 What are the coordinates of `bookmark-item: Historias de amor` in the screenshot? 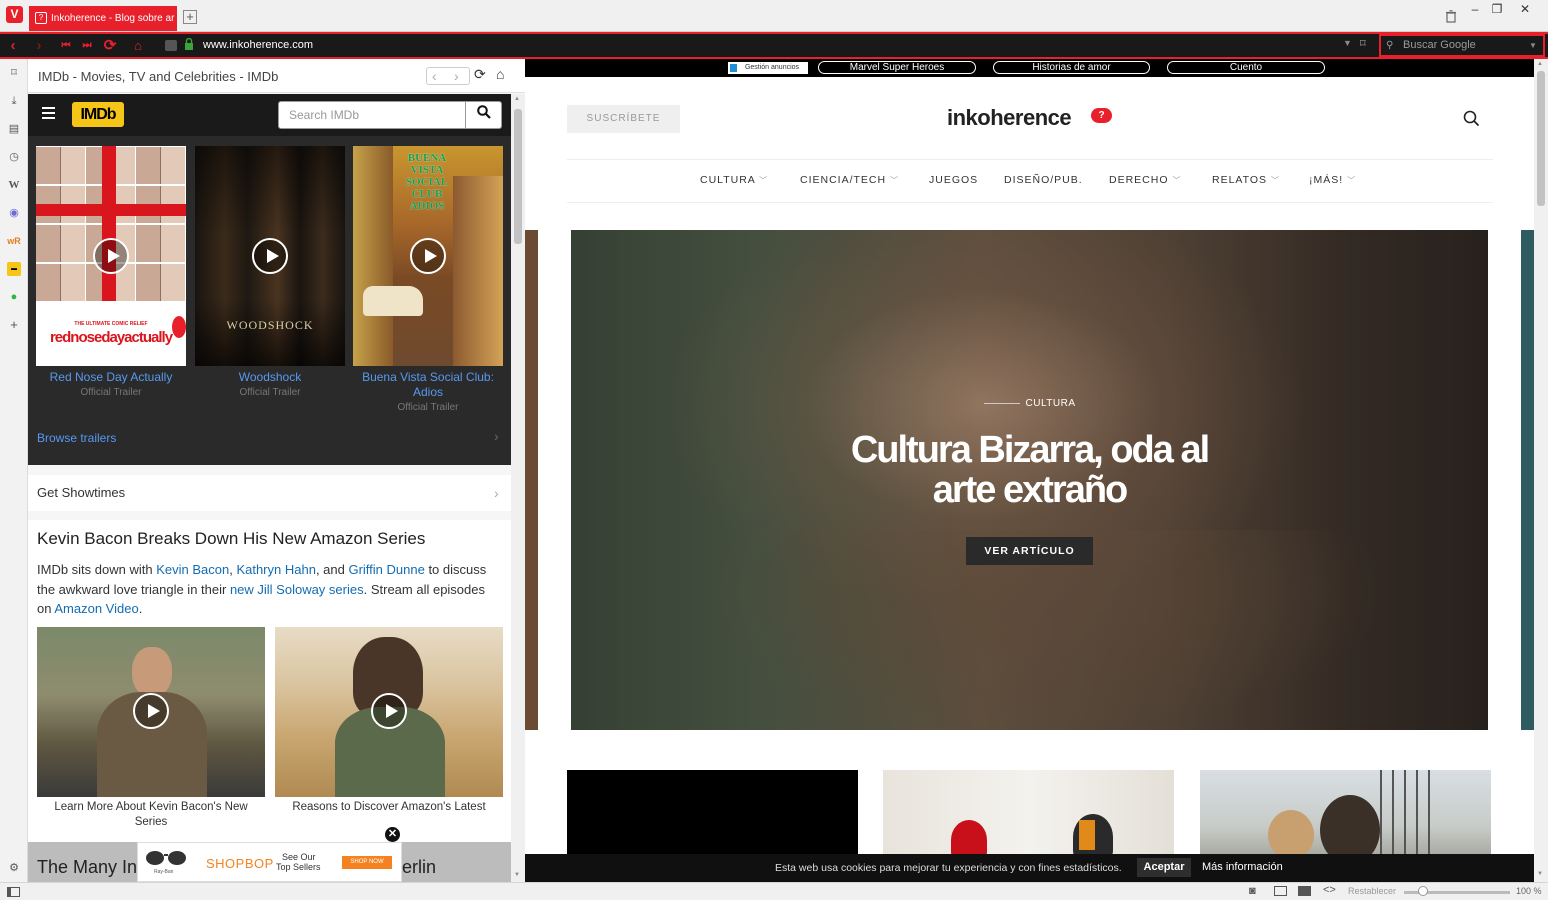 It's located at (1071, 67).